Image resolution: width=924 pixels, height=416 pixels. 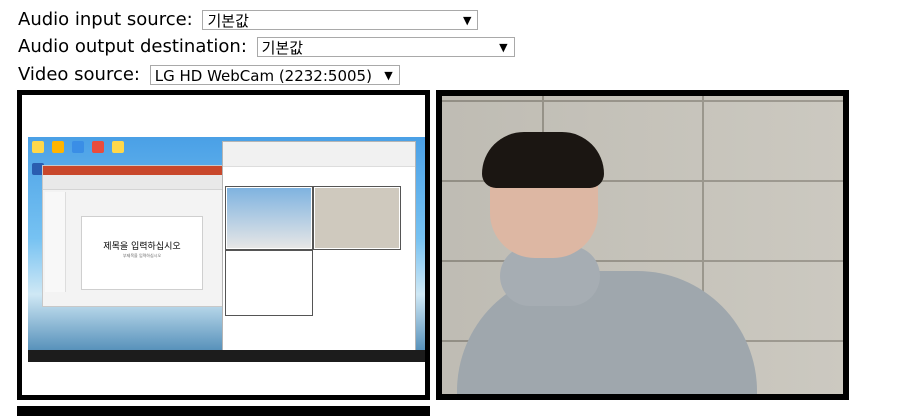 What do you see at coordinates (263, 76) in the screenshot?
I see `video-source-value: LG HD WebCam (2232:5005)` at bounding box center [263, 76].